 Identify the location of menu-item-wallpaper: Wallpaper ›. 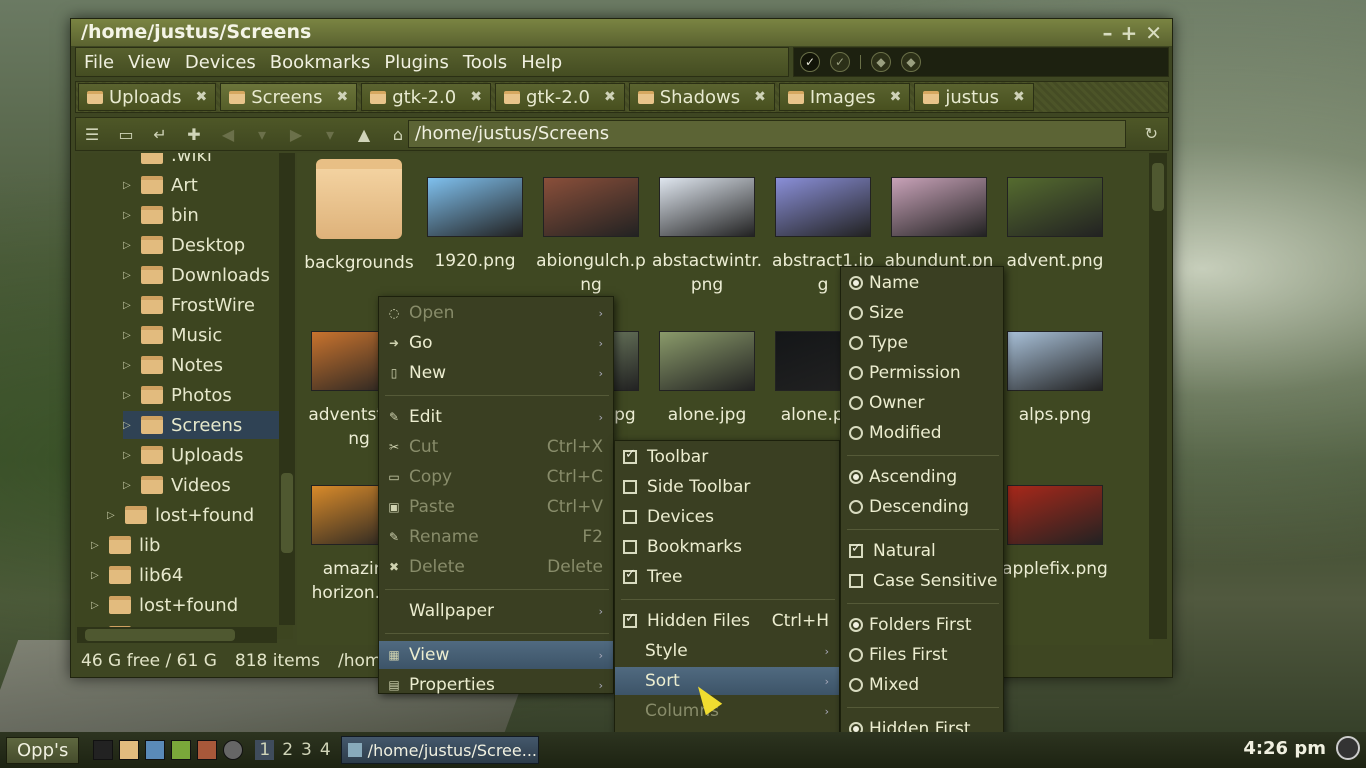
(496, 611).